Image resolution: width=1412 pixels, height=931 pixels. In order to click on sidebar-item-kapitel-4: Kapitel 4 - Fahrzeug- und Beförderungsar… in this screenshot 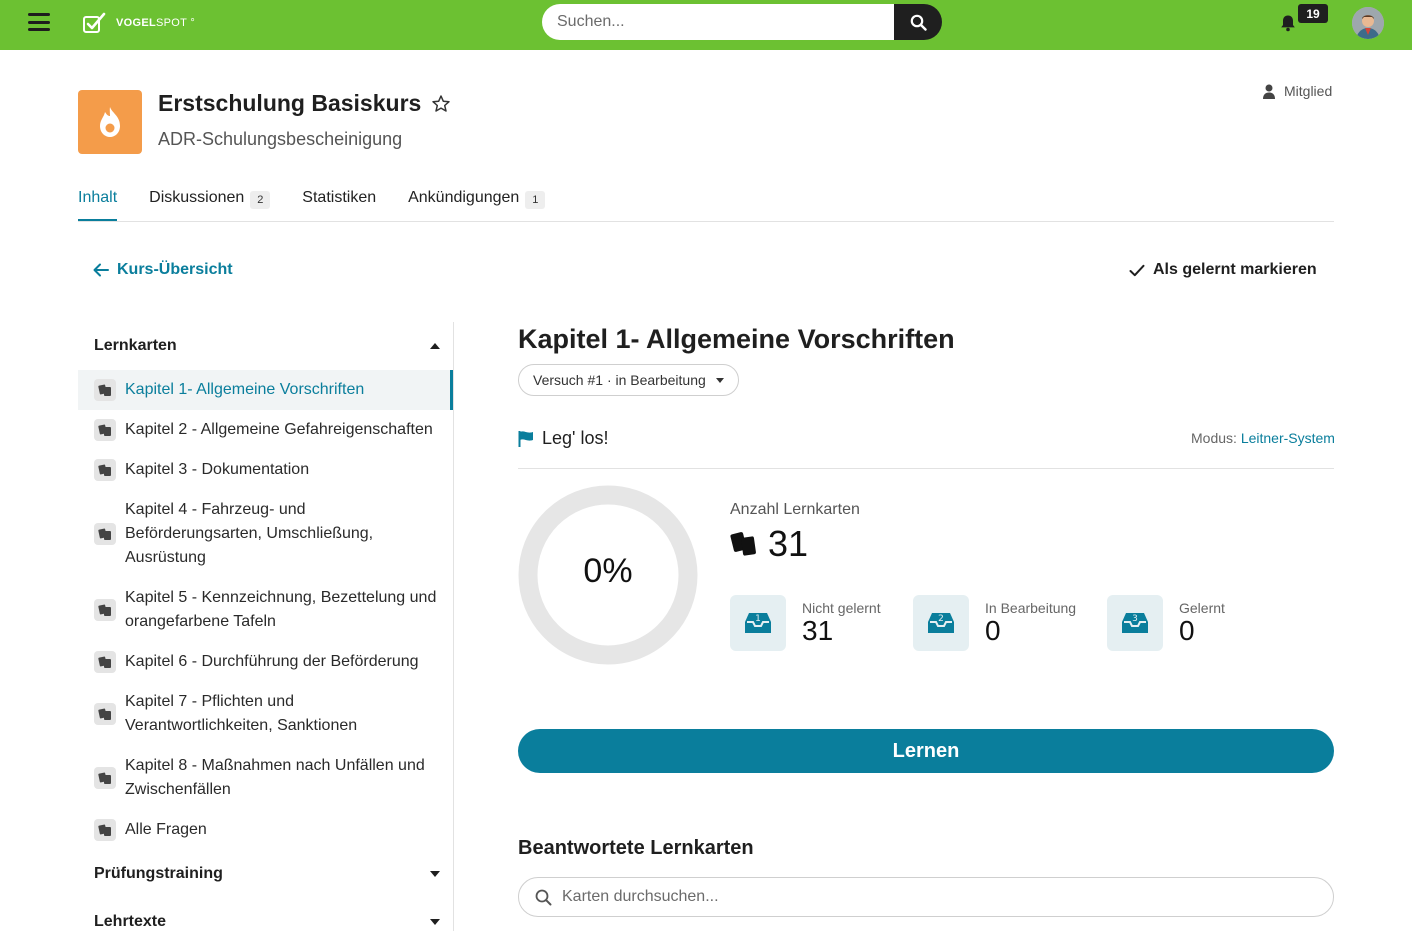, I will do `click(265, 534)`.